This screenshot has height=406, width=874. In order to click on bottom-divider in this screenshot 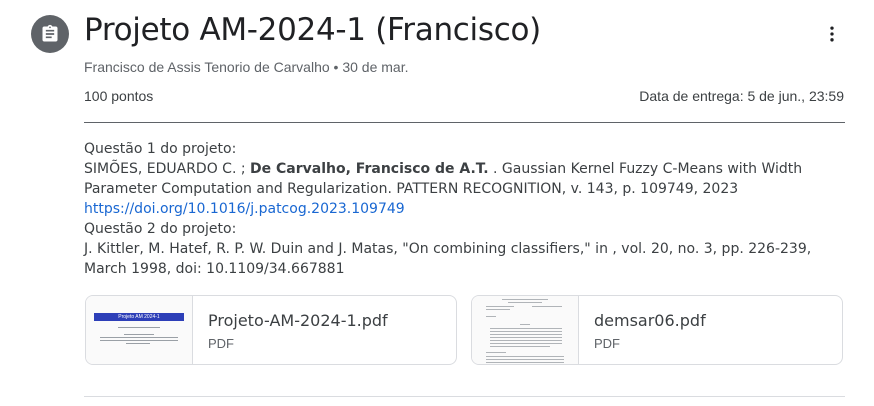, I will do `click(464, 396)`.